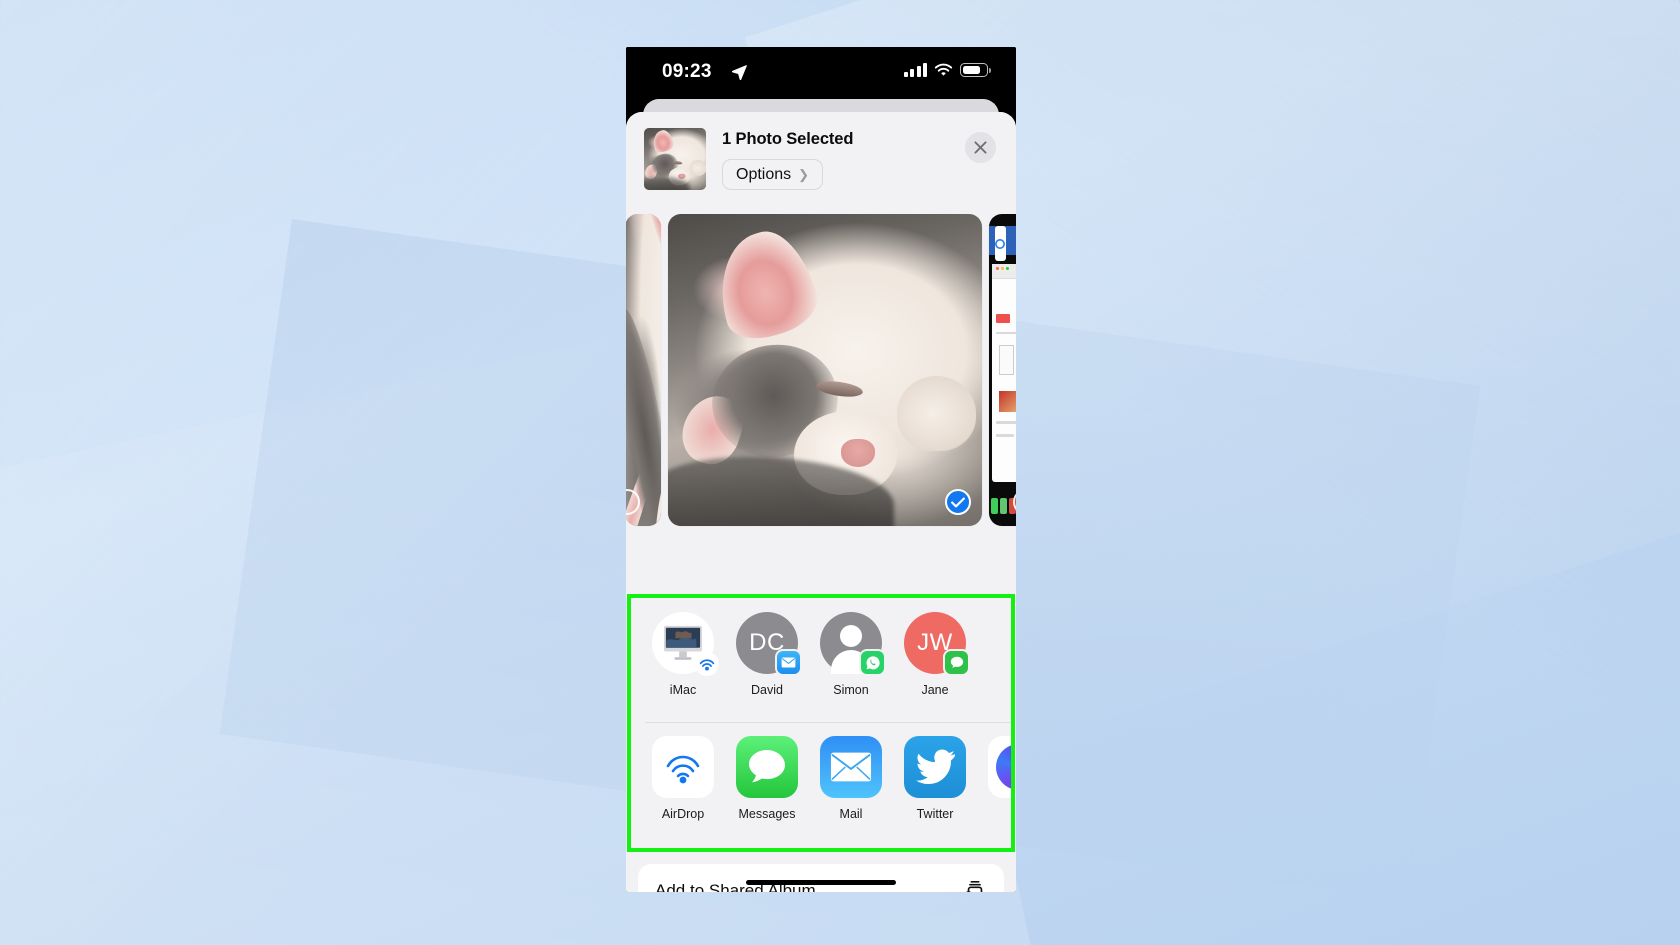  I want to click on close-icon, so click(980, 147).